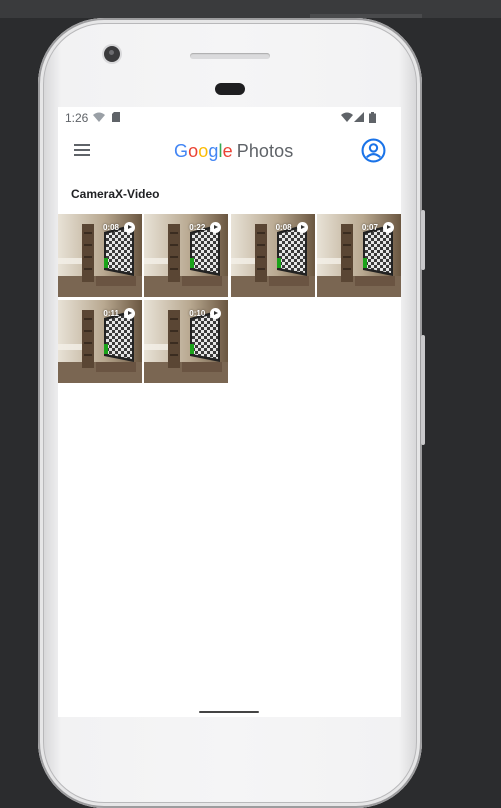  What do you see at coordinates (373, 150) in the screenshot?
I see `account-circle-icon` at bounding box center [373, 150].